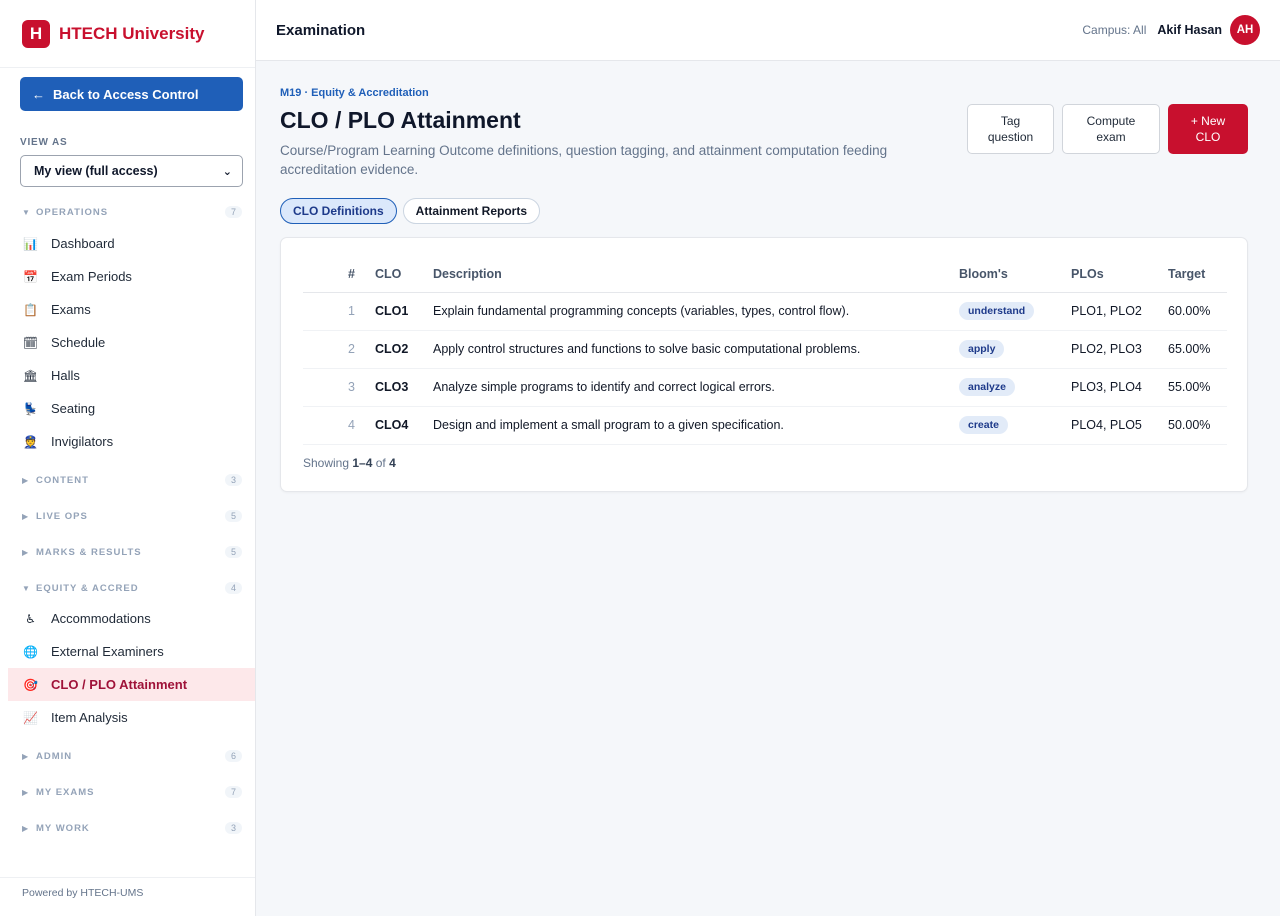 The height and width of the screenshot is (916, 1280). Describe the element at coordinates (1119, 311) in the screenshot. I see `plos-cell: PLO1, PLO2` at that location.